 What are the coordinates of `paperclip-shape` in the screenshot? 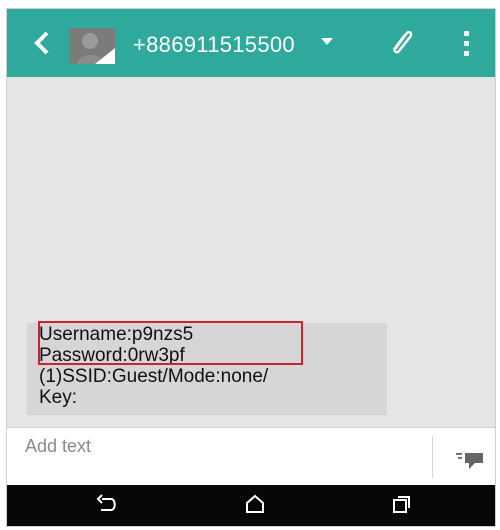 It's located at (403, 42).